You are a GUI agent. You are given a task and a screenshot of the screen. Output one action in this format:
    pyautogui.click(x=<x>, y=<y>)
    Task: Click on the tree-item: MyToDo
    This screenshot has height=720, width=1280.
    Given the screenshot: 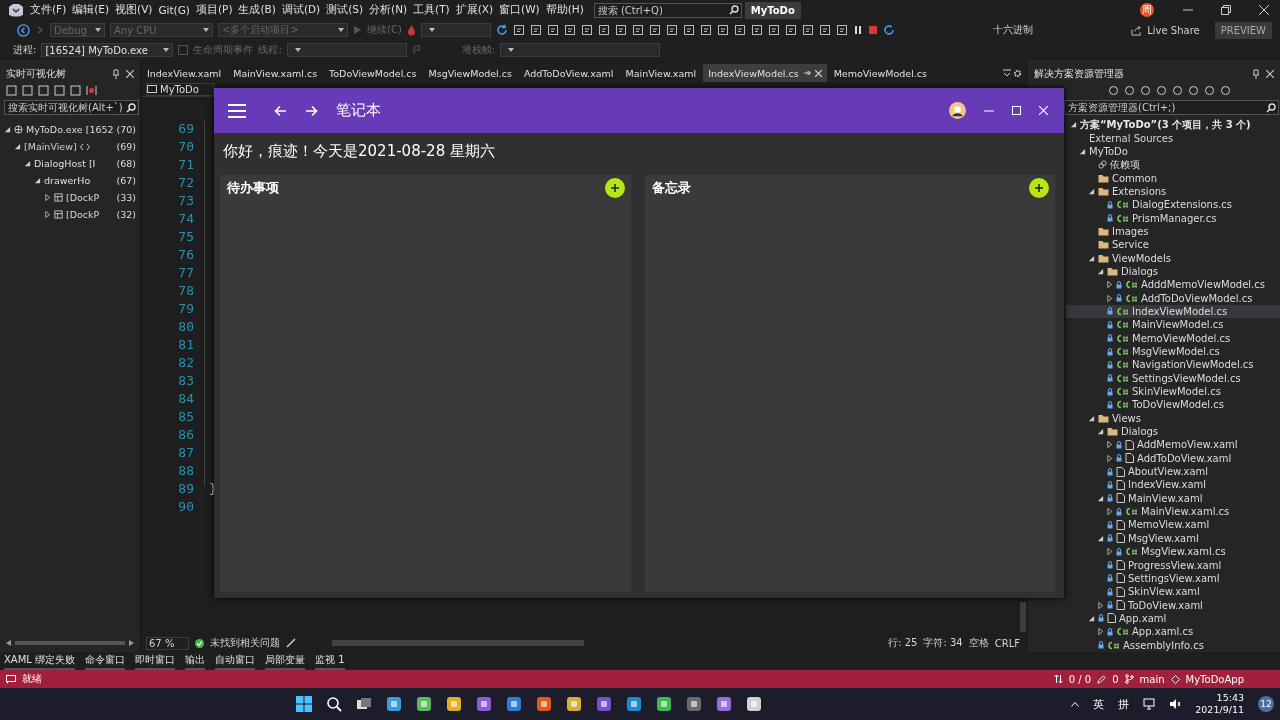 What is the action you would take?
    pyautogui.click(x=1173, y=151)
    